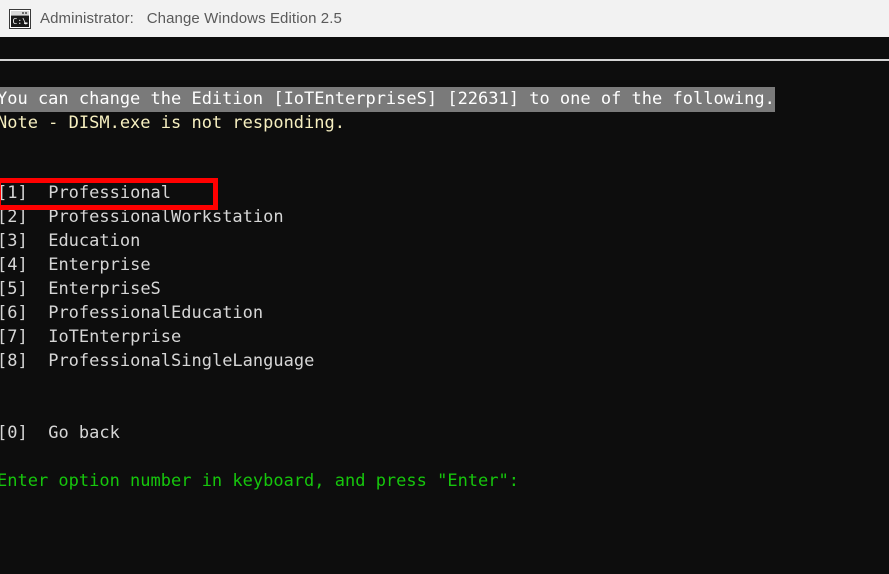 The width and height of the screenshot is (889, 574). What do you see at coordinates (14, 361) in the screenshot?
I see `option-key-8: [8]` at bounding box center [14, 361].